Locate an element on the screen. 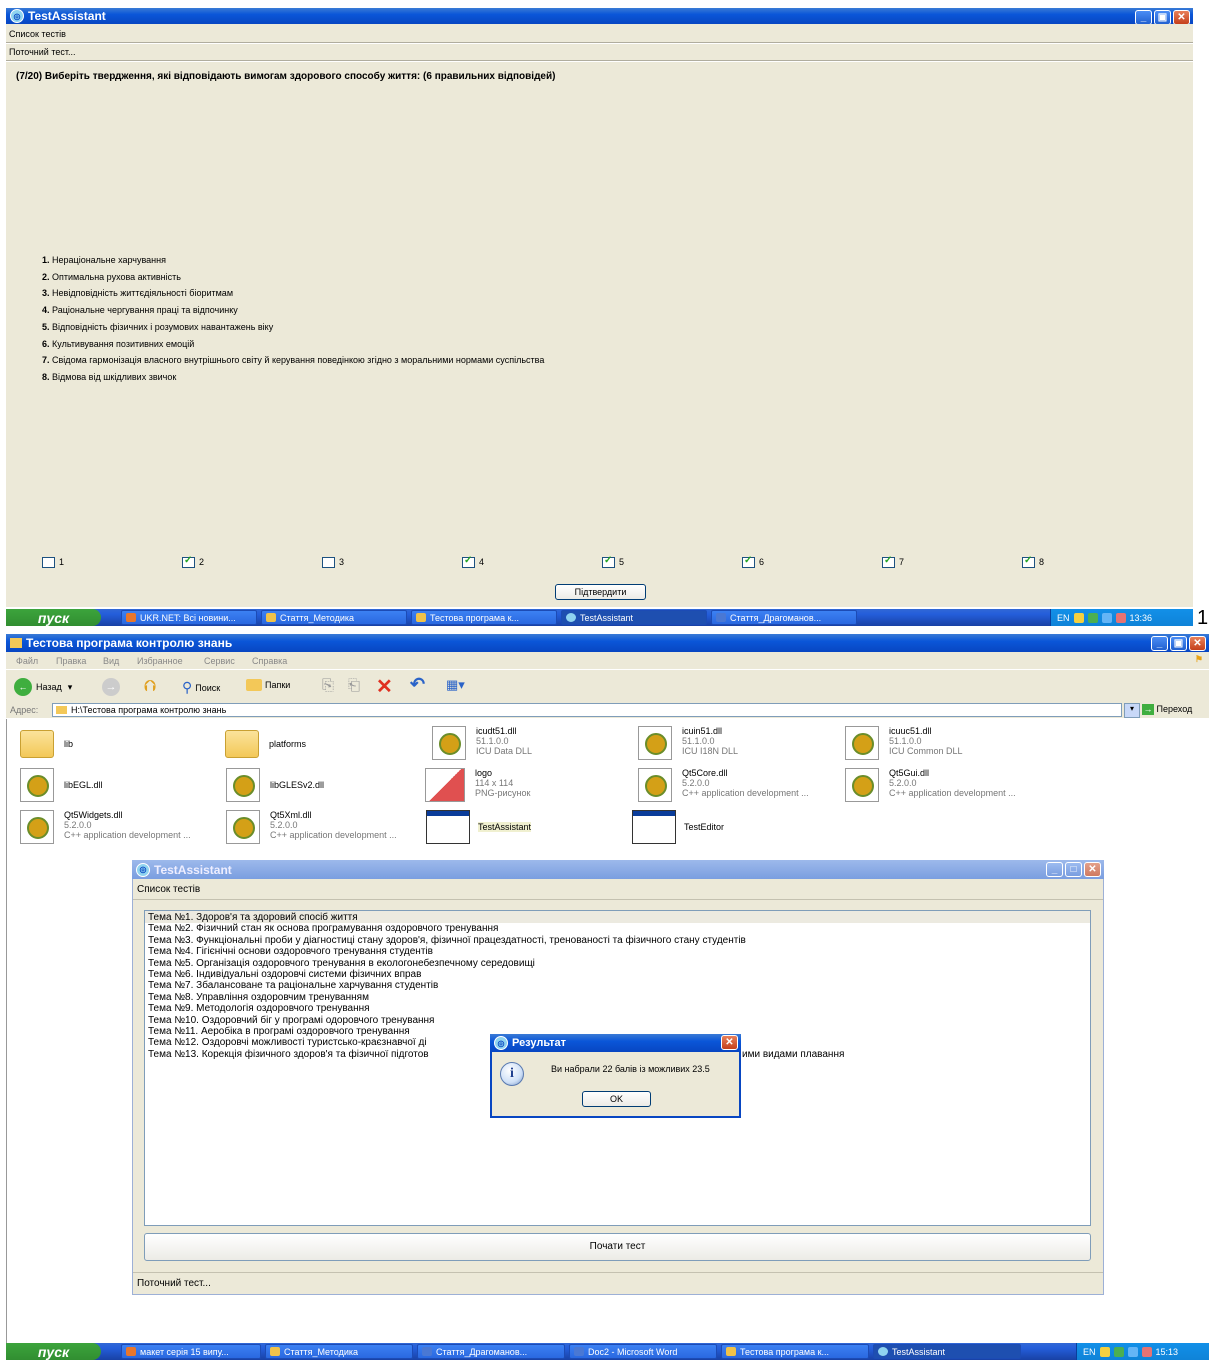  undo-icon: ↶ is located at coordinates (417, 684).